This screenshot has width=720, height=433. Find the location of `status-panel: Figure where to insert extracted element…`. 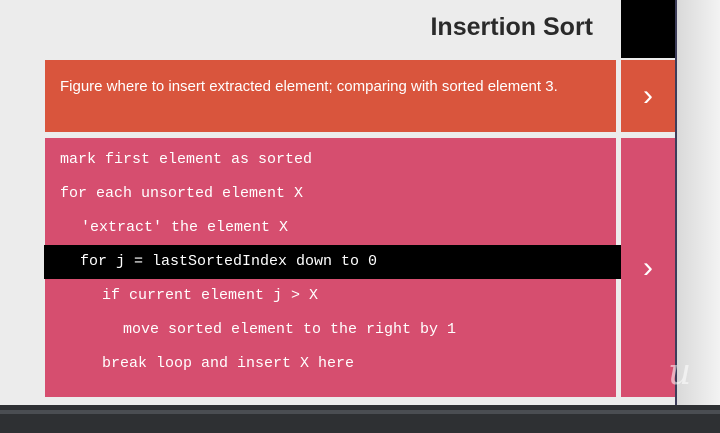

status-panel: Figure where to insert extracted element… is located at coordinates (330, 96).